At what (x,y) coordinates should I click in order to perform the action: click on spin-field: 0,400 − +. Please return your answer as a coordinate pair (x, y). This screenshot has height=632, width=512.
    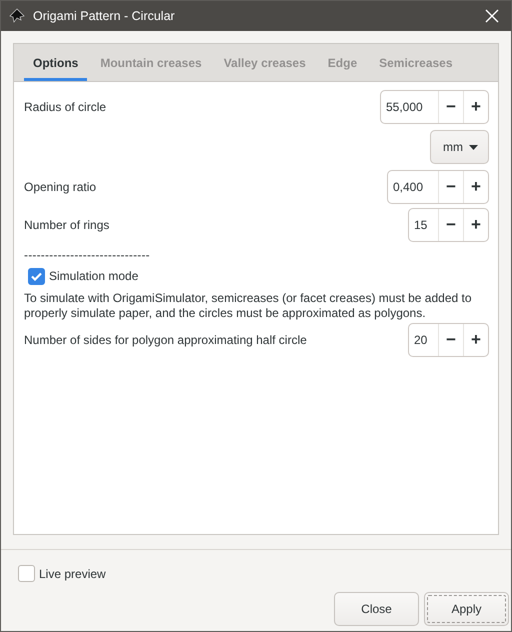
    Looking at the image, I should click on (438, 187).